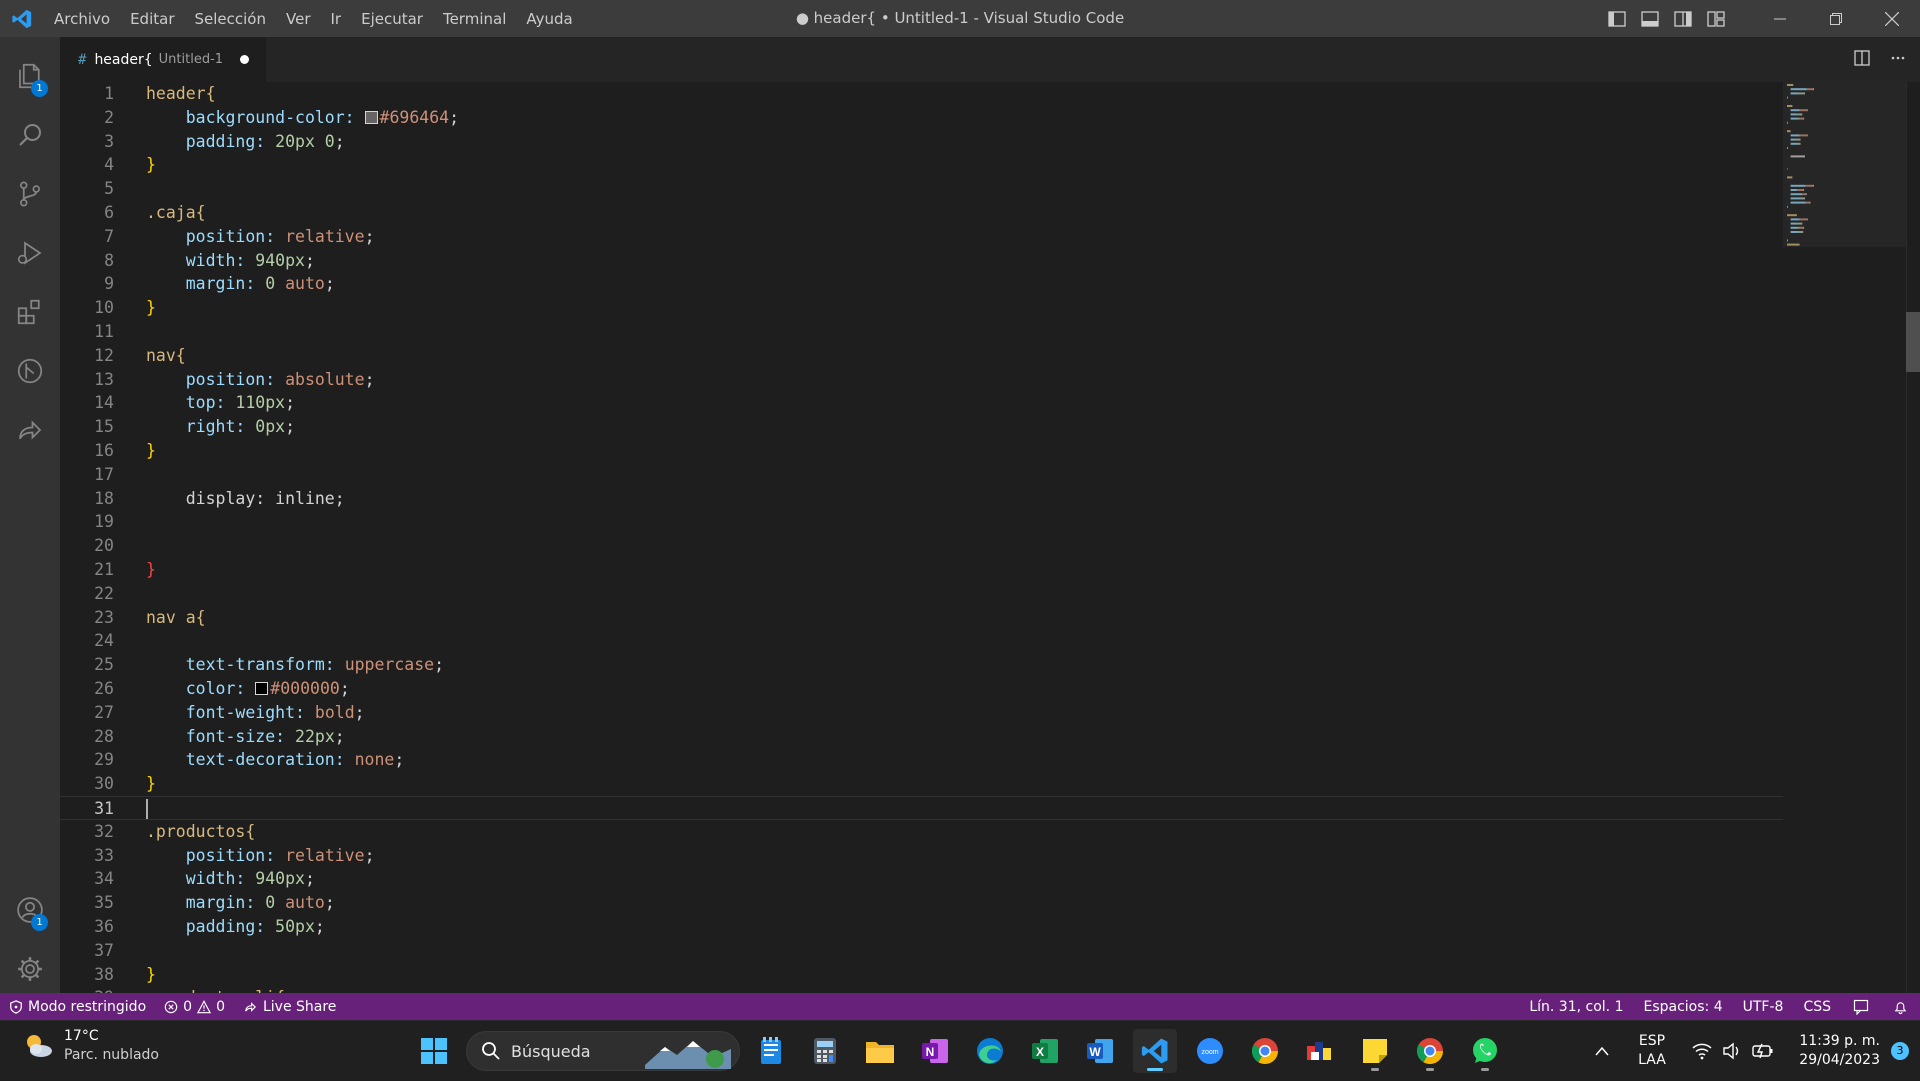 The height and width of the screenshot is (1081, 1920). What do you see at coordinates (1100, 1051) in the screenshot?
I see `word-icon: W` at bounding box center [1100, 1051].